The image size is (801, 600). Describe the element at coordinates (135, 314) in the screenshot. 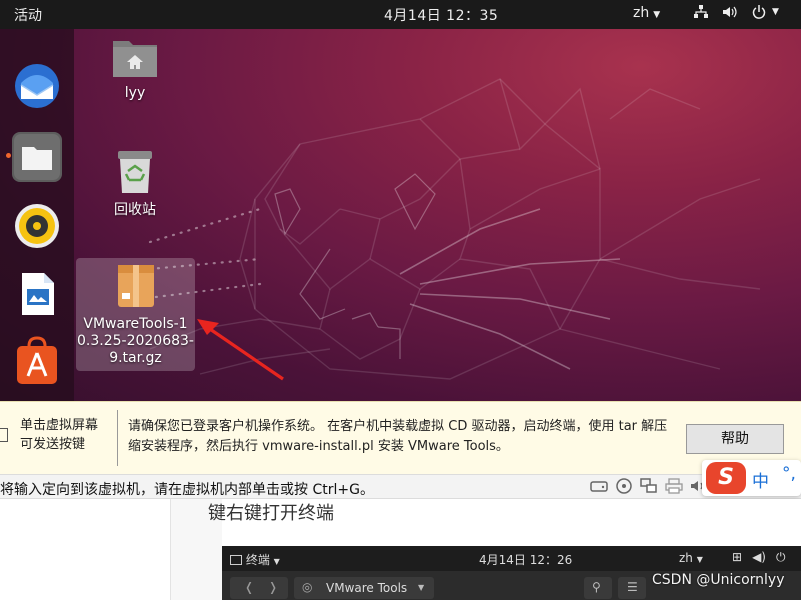

I see `desktop-icon-vmwaretools-archive: VMwareTools-1 0.3.25-2020683- 9.tar.gz` at that location.